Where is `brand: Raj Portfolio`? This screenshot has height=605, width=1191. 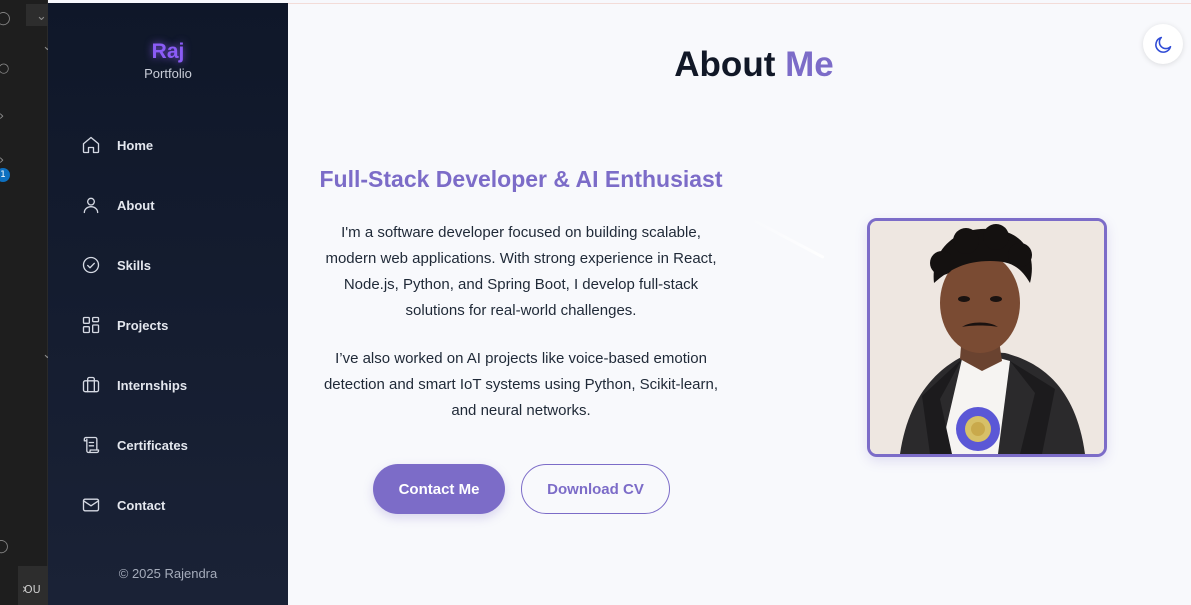
brand: Raj Portfolio is located at coordinates (168, 60).